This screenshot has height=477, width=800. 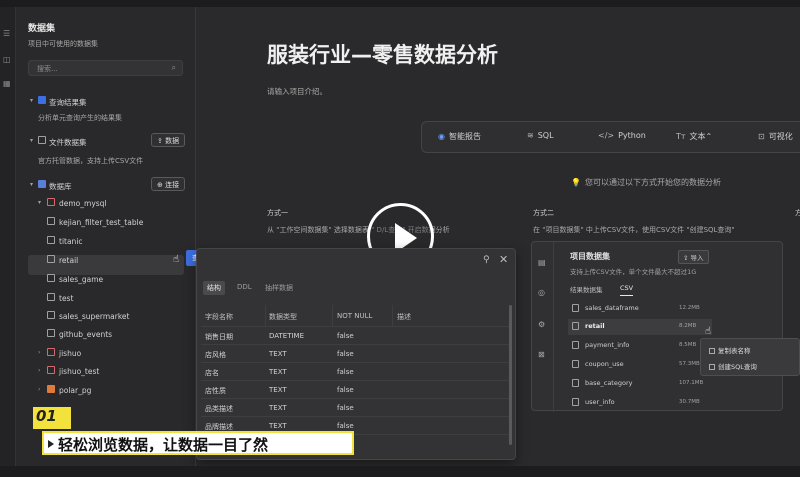 I want to click on db-item: › polar_pg, so click(x=106, y=391).